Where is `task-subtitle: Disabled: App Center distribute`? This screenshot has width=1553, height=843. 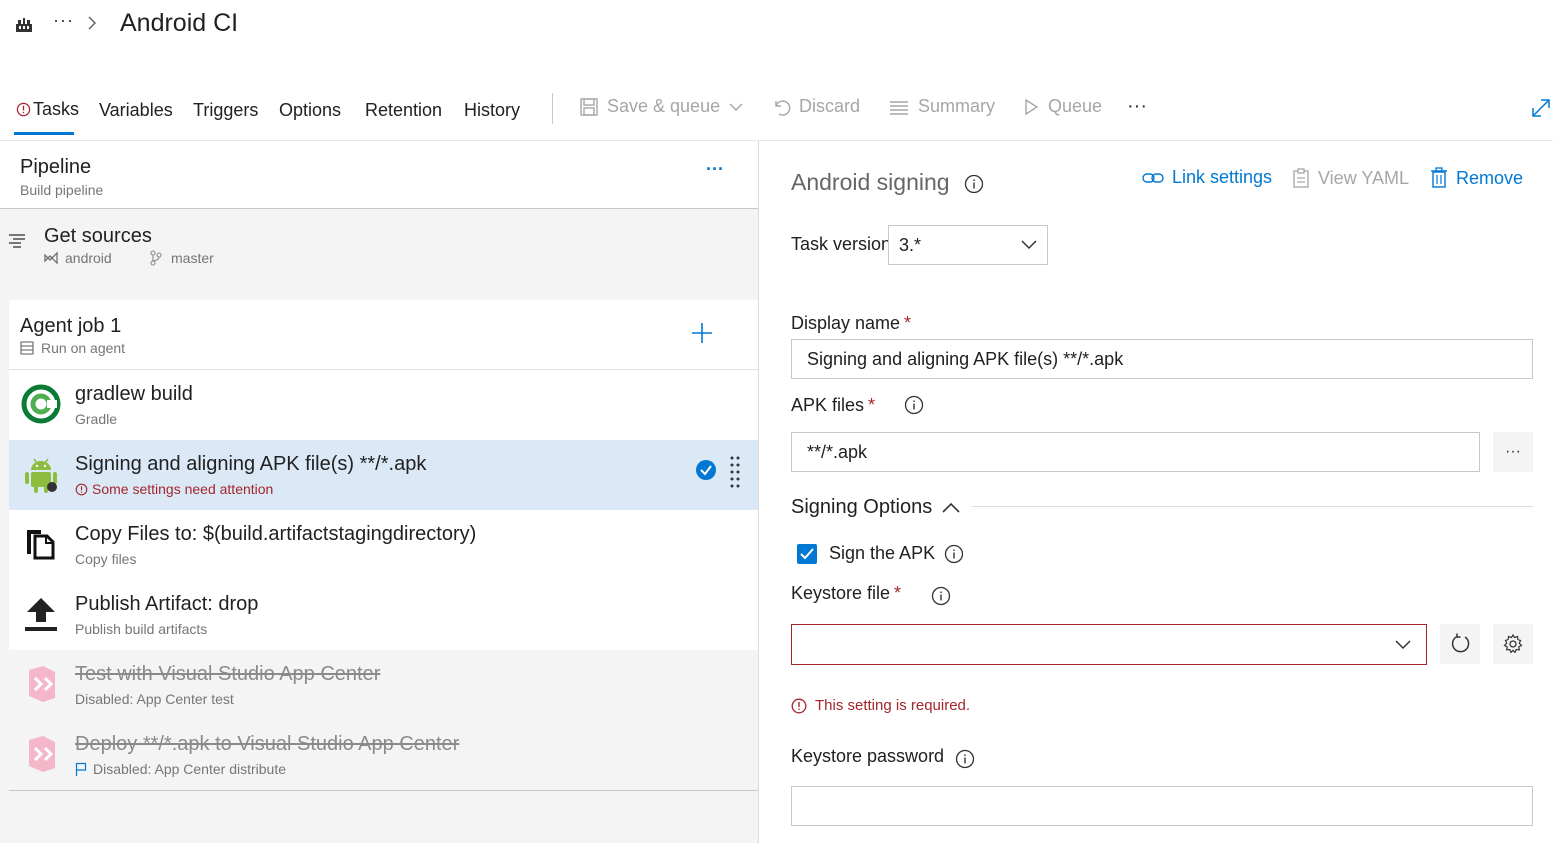
task-subtitle: Disabled: App Center distribute is located at coordinates (180, 769).